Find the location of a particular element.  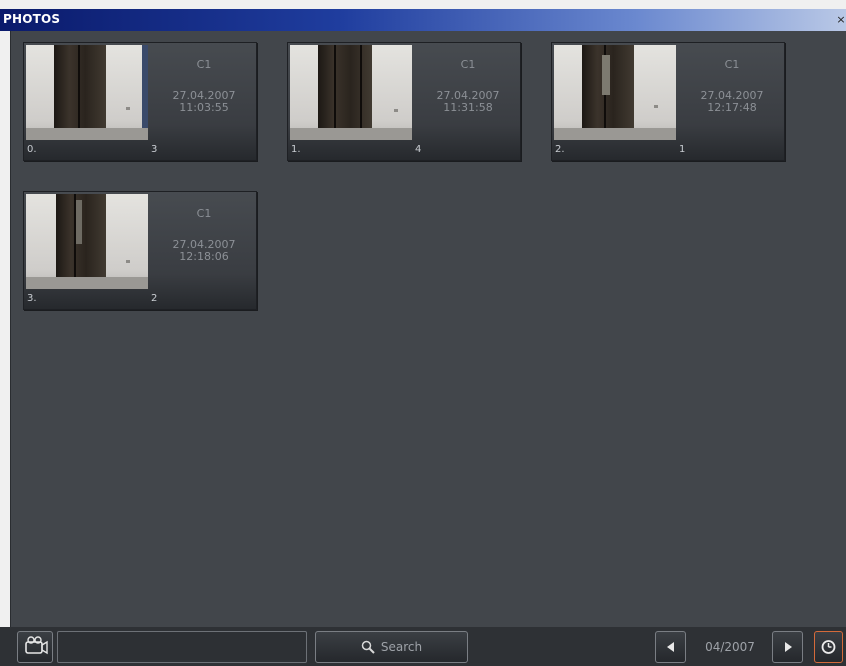

magnifier-icon is located at coordinates (368, 647).